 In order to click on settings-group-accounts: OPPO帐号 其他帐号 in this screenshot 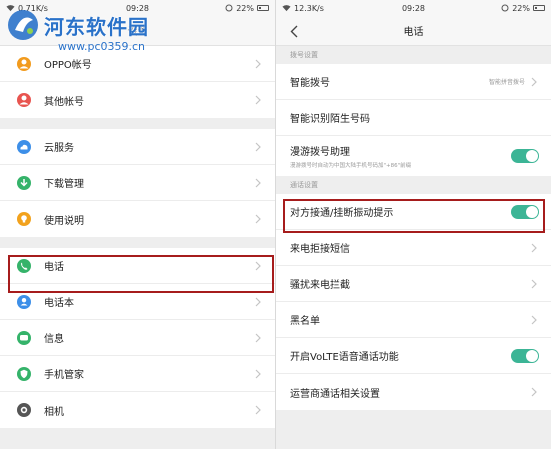, I will do `click(137, 82)`.